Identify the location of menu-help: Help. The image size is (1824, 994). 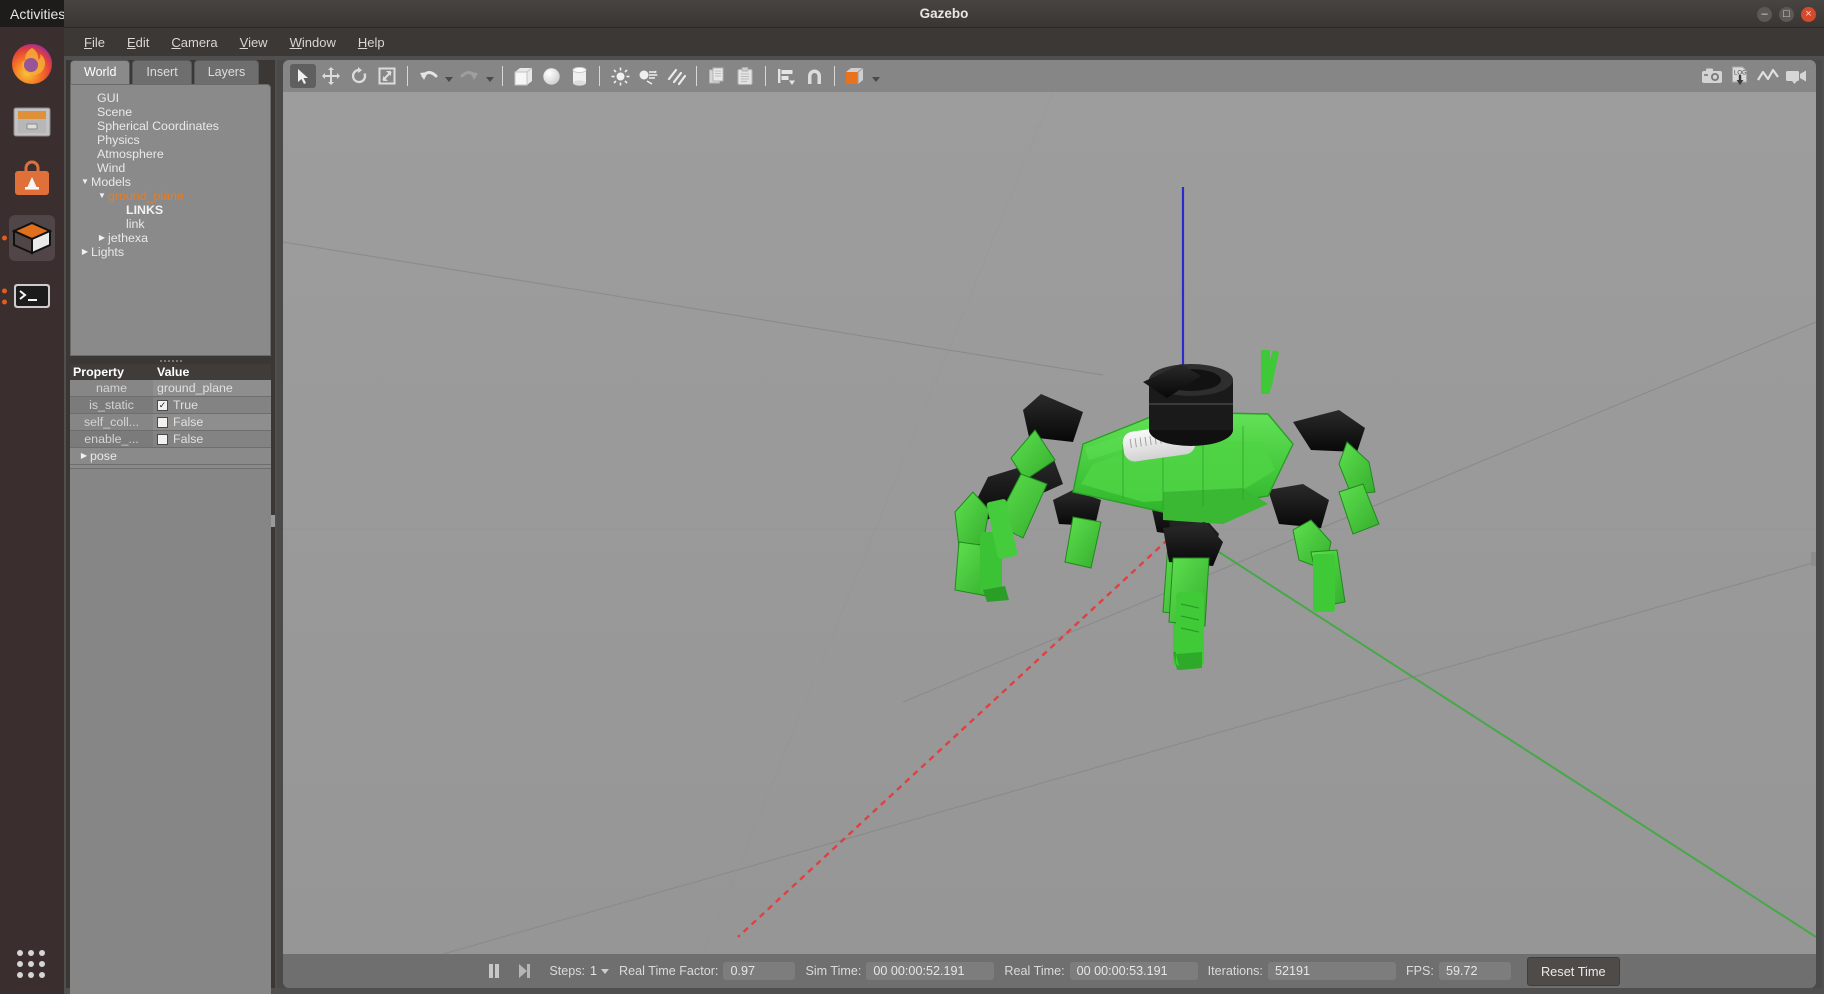
(371, 42).